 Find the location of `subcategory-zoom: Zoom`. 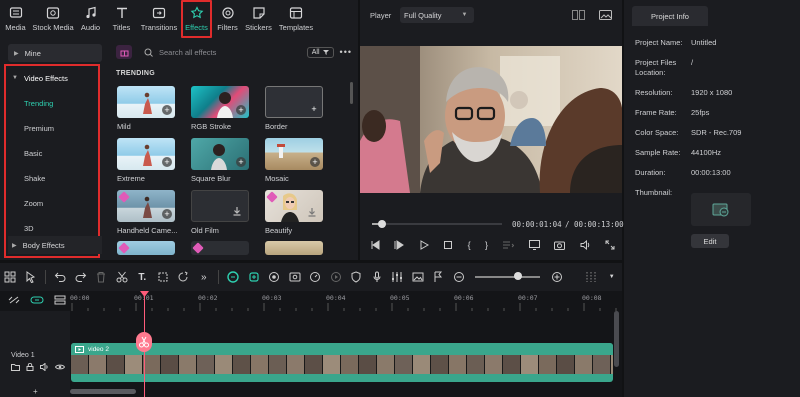

subcategory-zoom: Zoom is located at coordinates (33, 203).